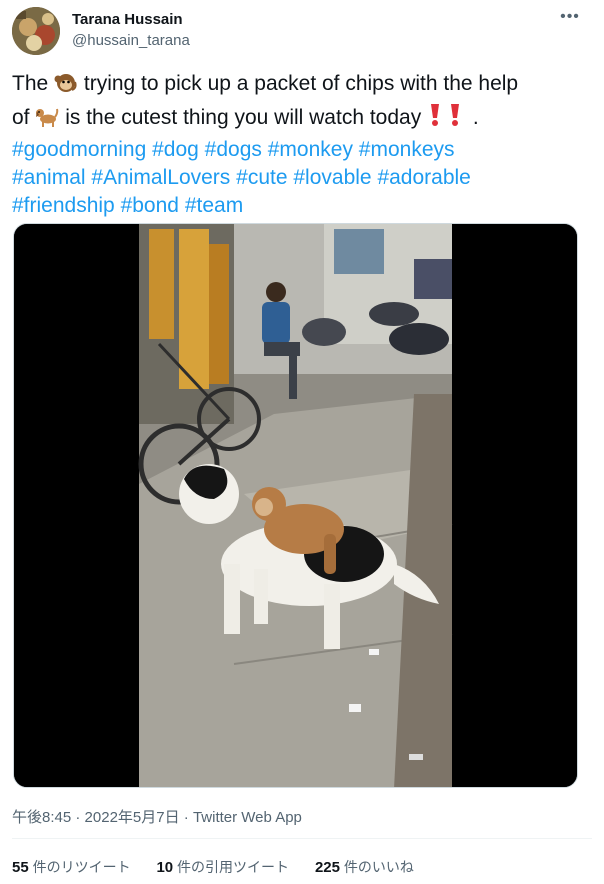 This screenshot has width=604, height=884. Describe the element at coordinates (131, 40) in the screenshot. I see `author-handle: @hussain_tarana` at that location.